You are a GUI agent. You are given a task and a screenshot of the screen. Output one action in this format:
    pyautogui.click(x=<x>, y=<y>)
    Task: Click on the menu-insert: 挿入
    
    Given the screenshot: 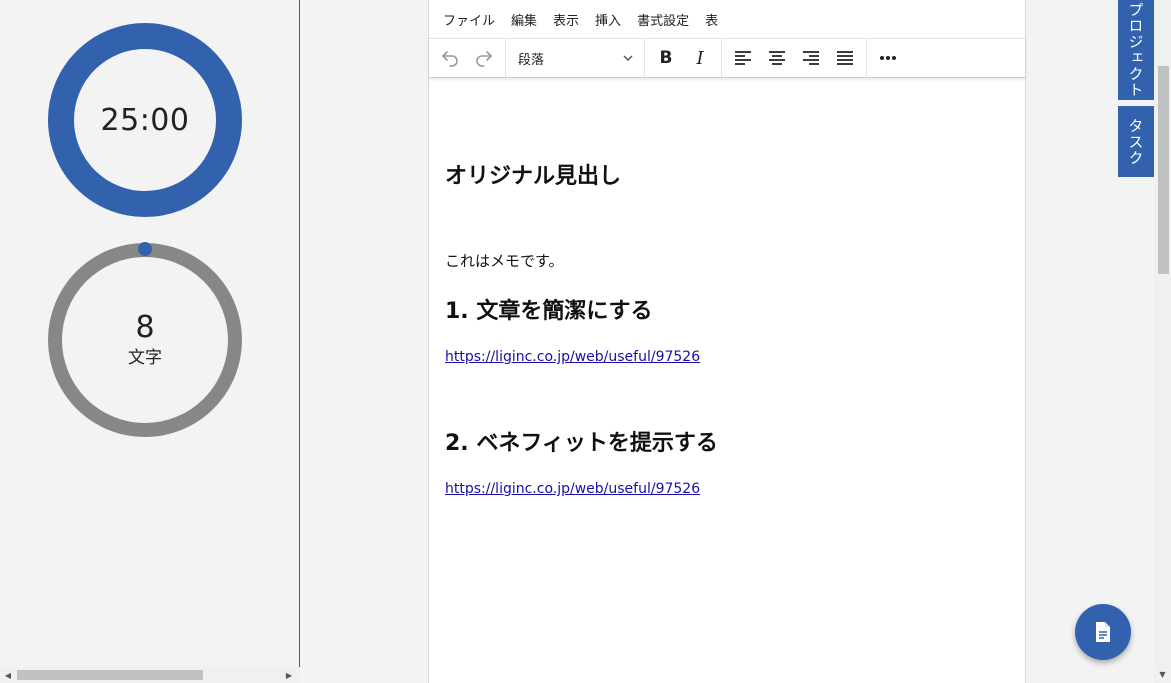 What is the action you would take?
    pyautogui.click(x=608, y=19)
    